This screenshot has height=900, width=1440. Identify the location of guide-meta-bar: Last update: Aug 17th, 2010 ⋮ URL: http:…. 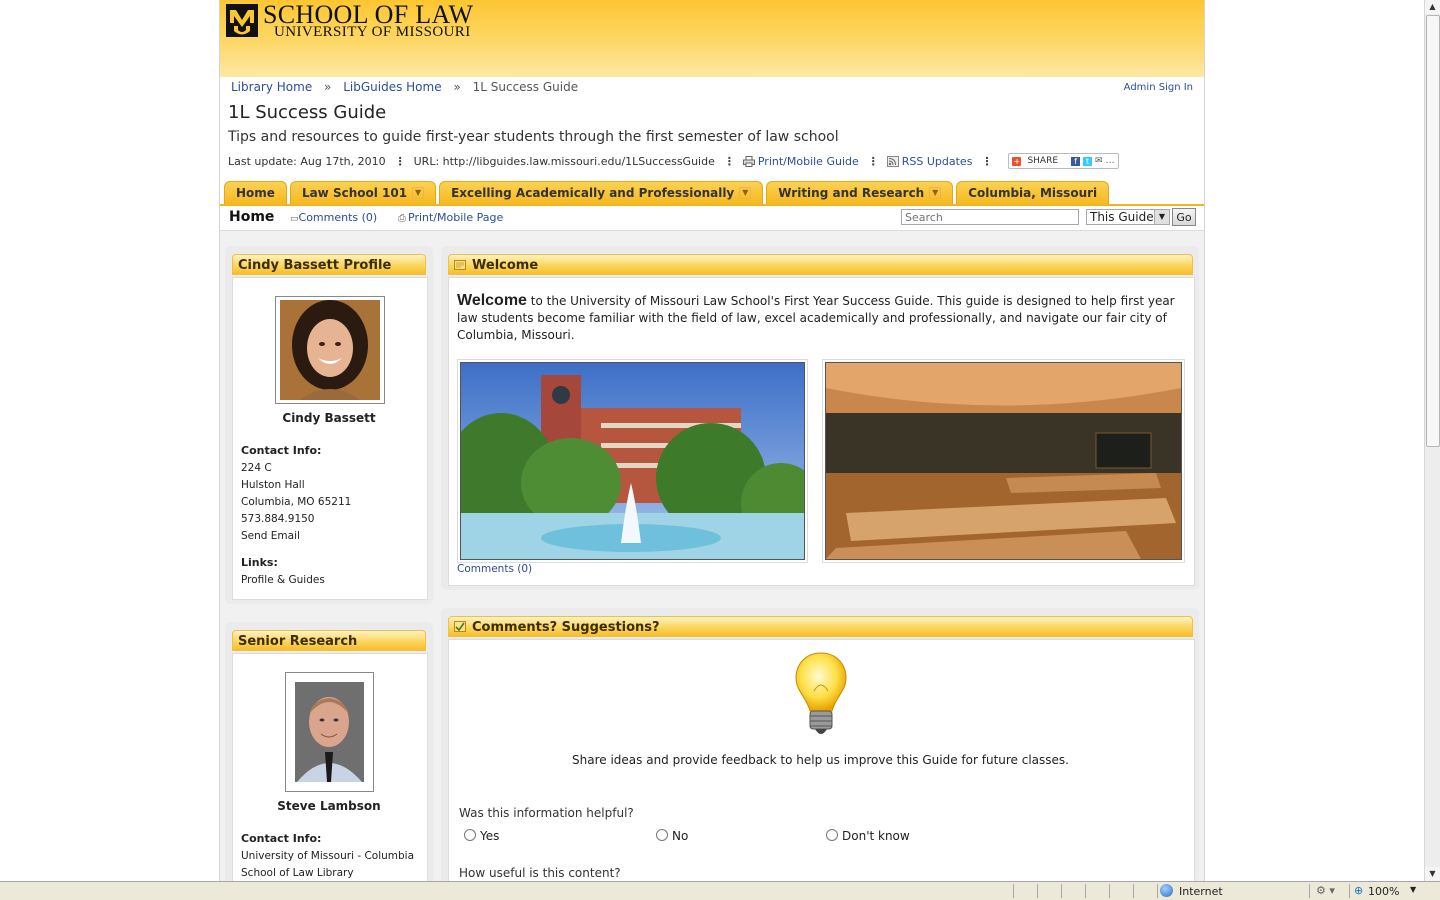
(673, 161).